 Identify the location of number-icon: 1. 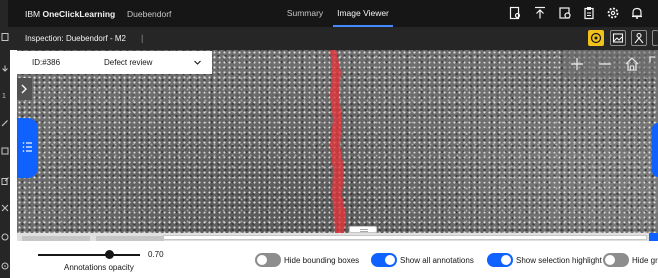
(5, 95).